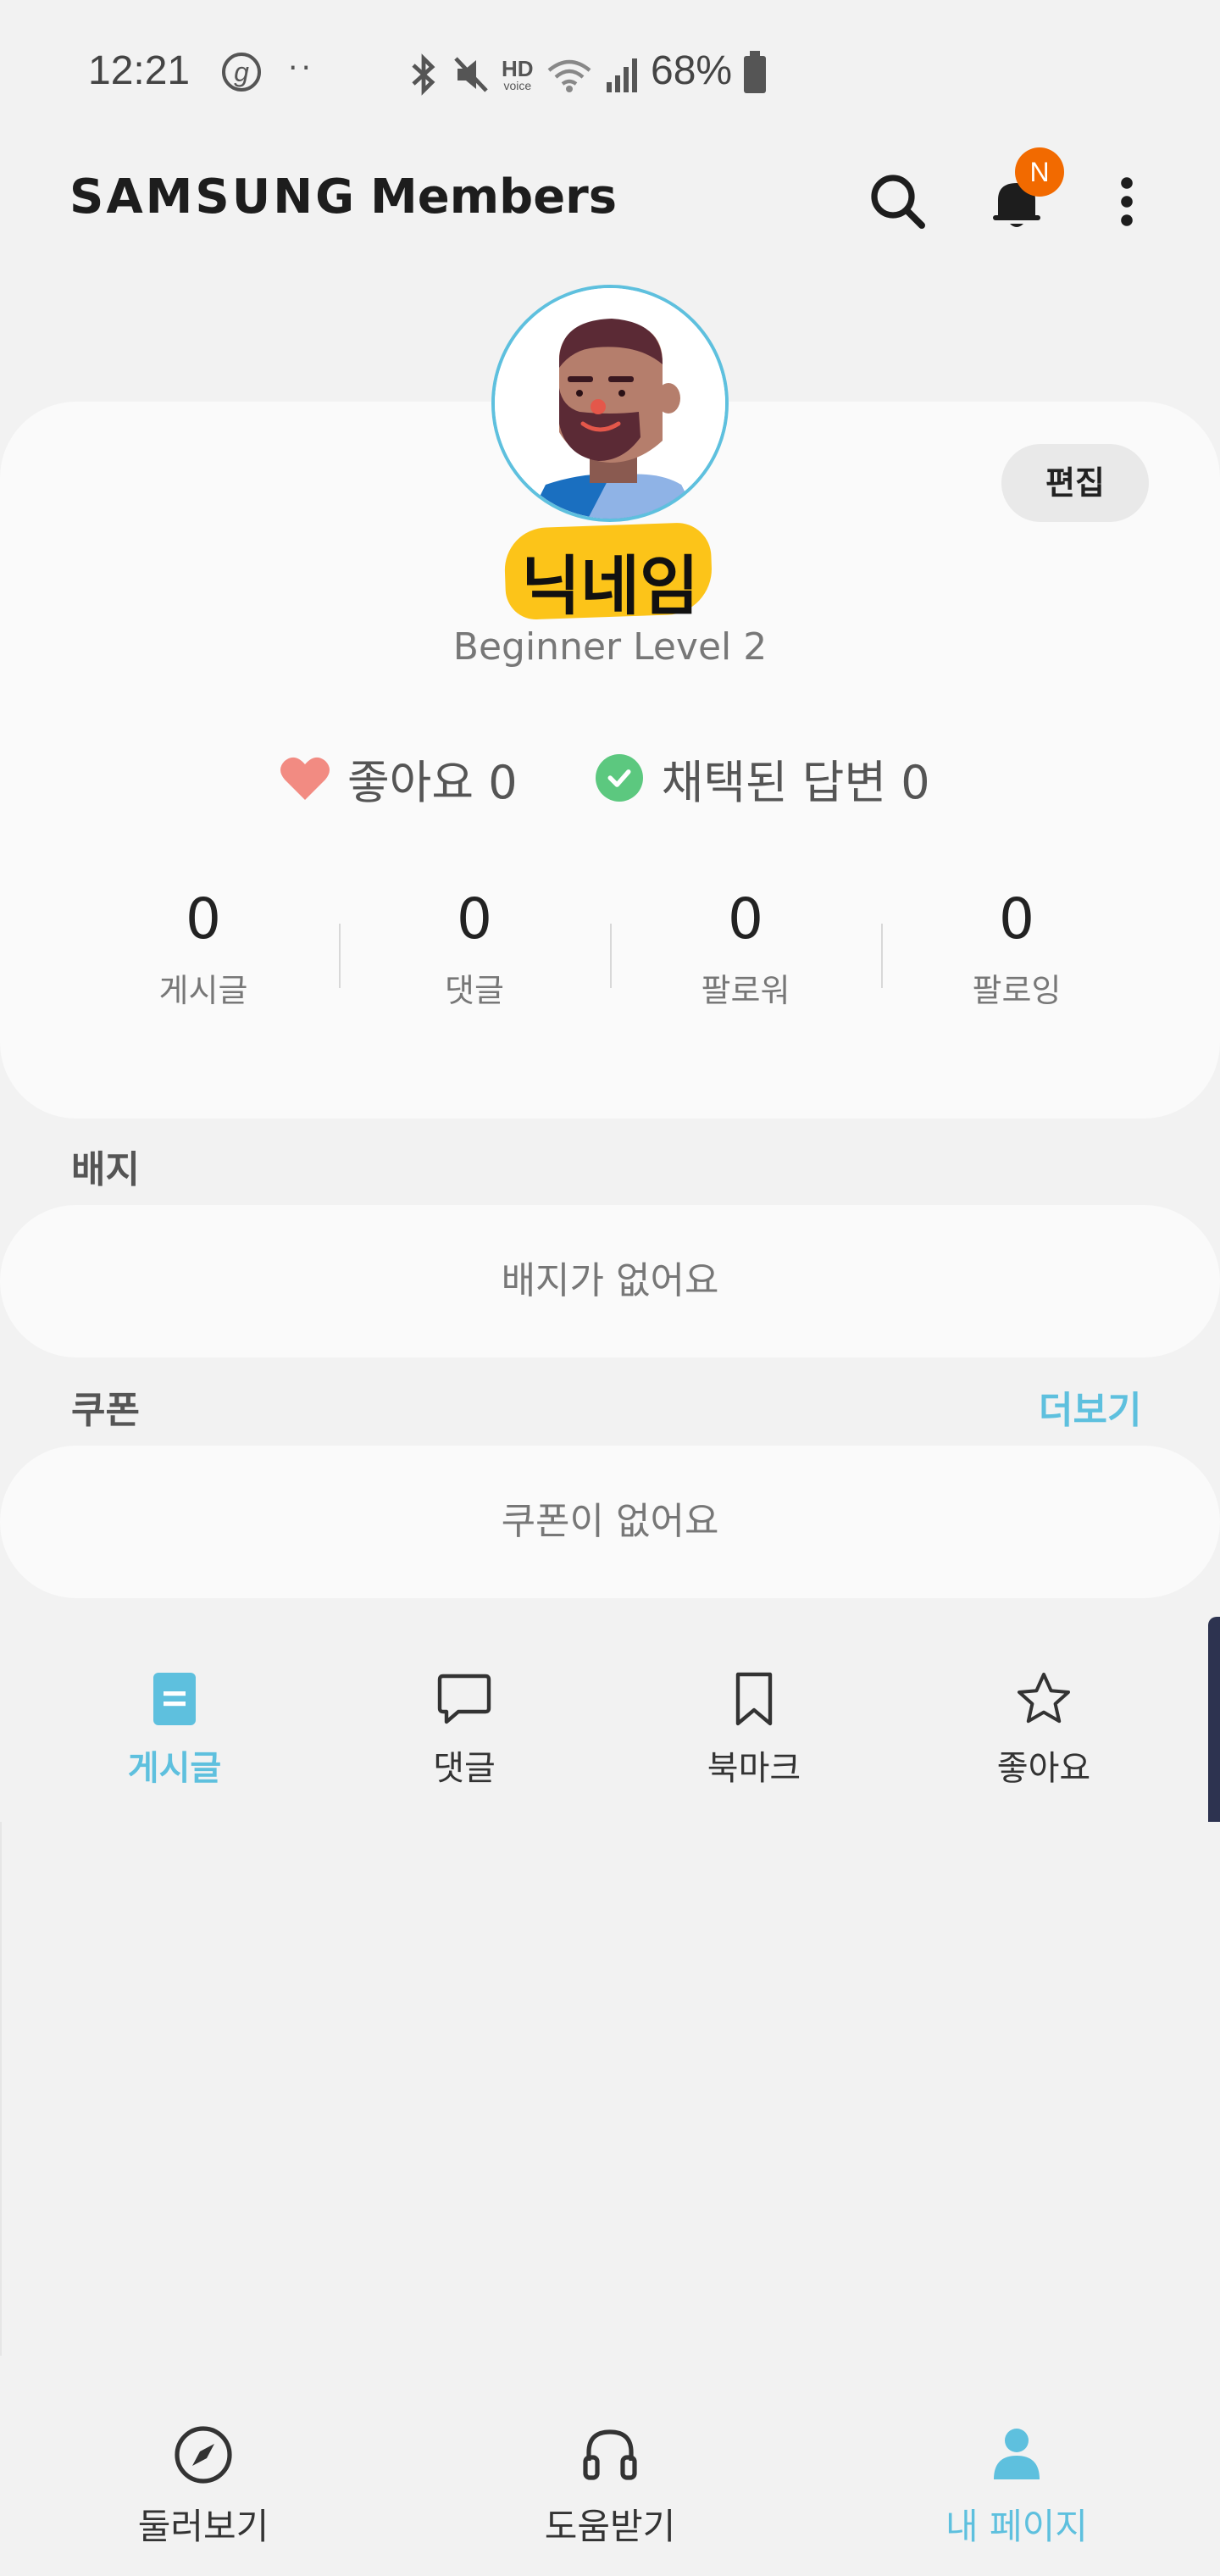 The width and height of the screenshot is (1220, 2576). What do you see at coordinates (745, 953) in the screenshot?
I see `followers-count: 0 팔로워` at bounding box center [745, 953].